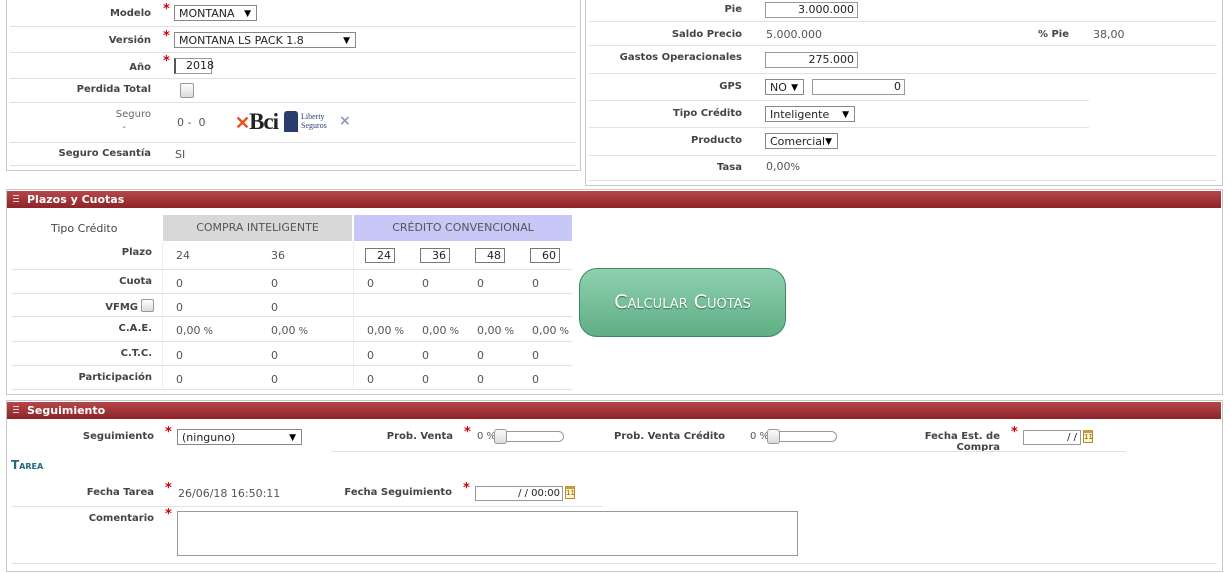  I want to click on pie-input-value: 3.000.000, so click(826, 9).